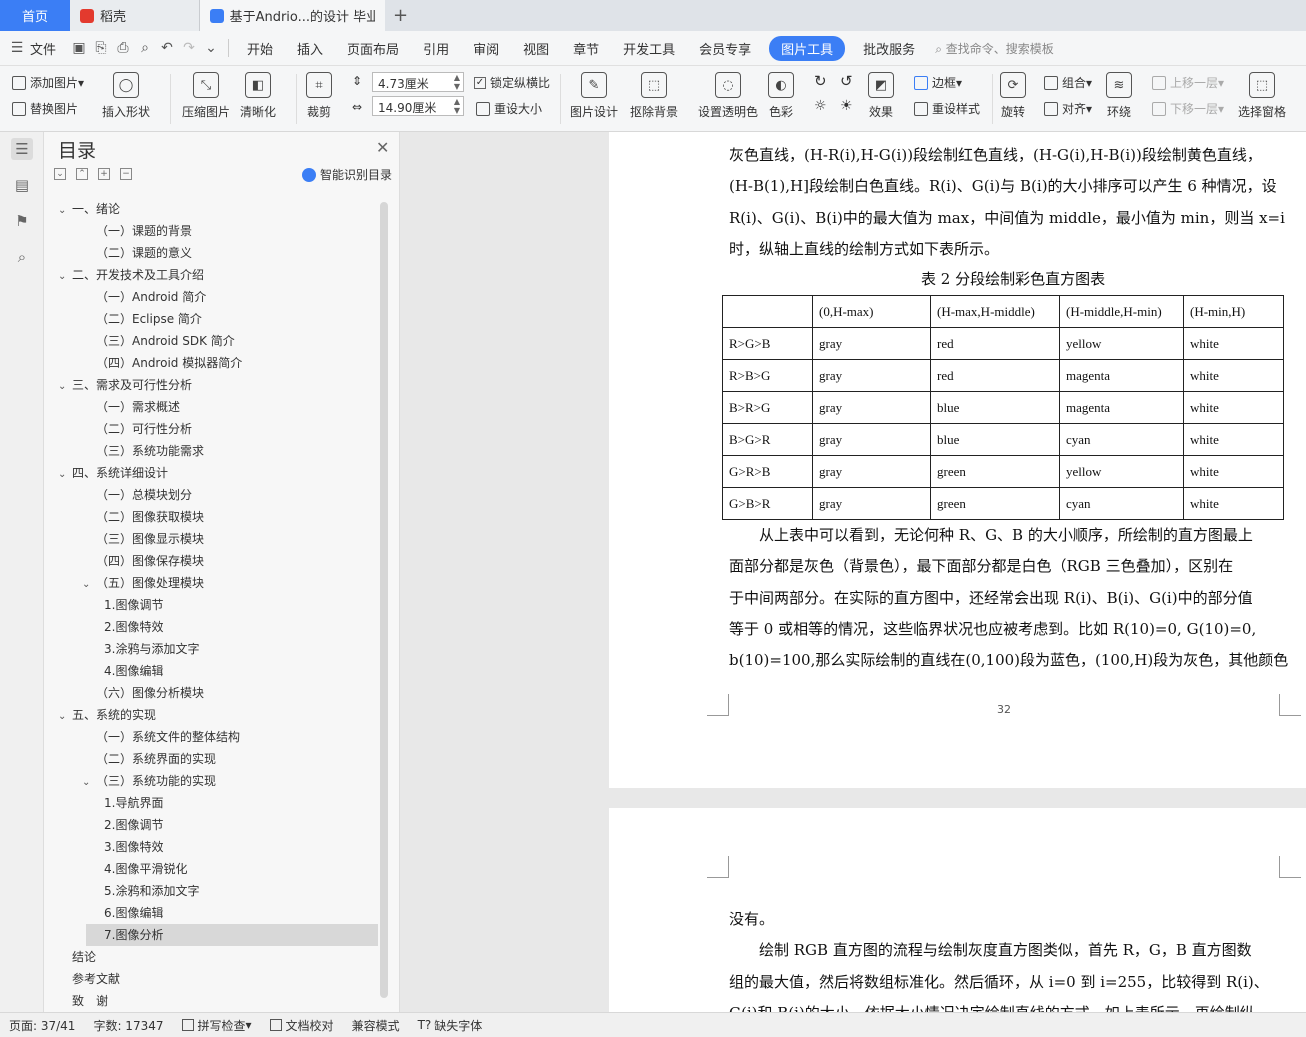  Describe the element at coordinates (209, 385) in the screenshot. I see `toc-item: ⌄ 三、需求及可行性分析` at that location.